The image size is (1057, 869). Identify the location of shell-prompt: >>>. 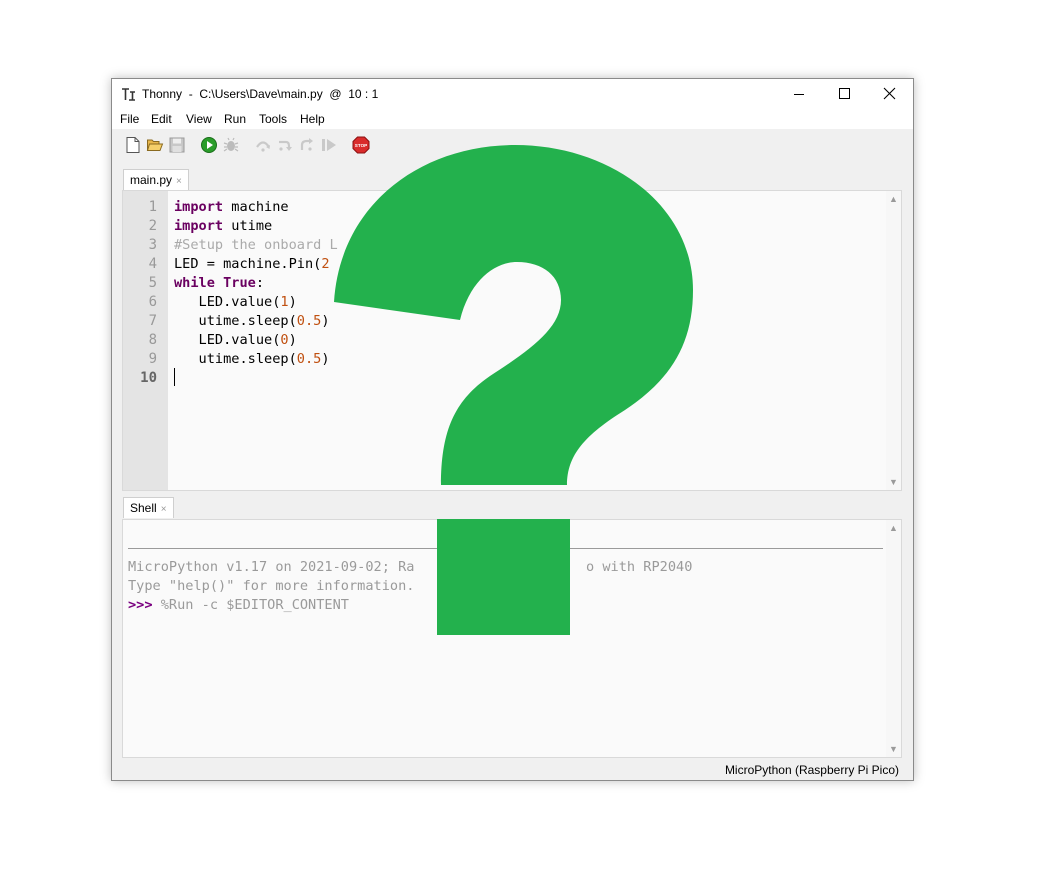
(140, 605).